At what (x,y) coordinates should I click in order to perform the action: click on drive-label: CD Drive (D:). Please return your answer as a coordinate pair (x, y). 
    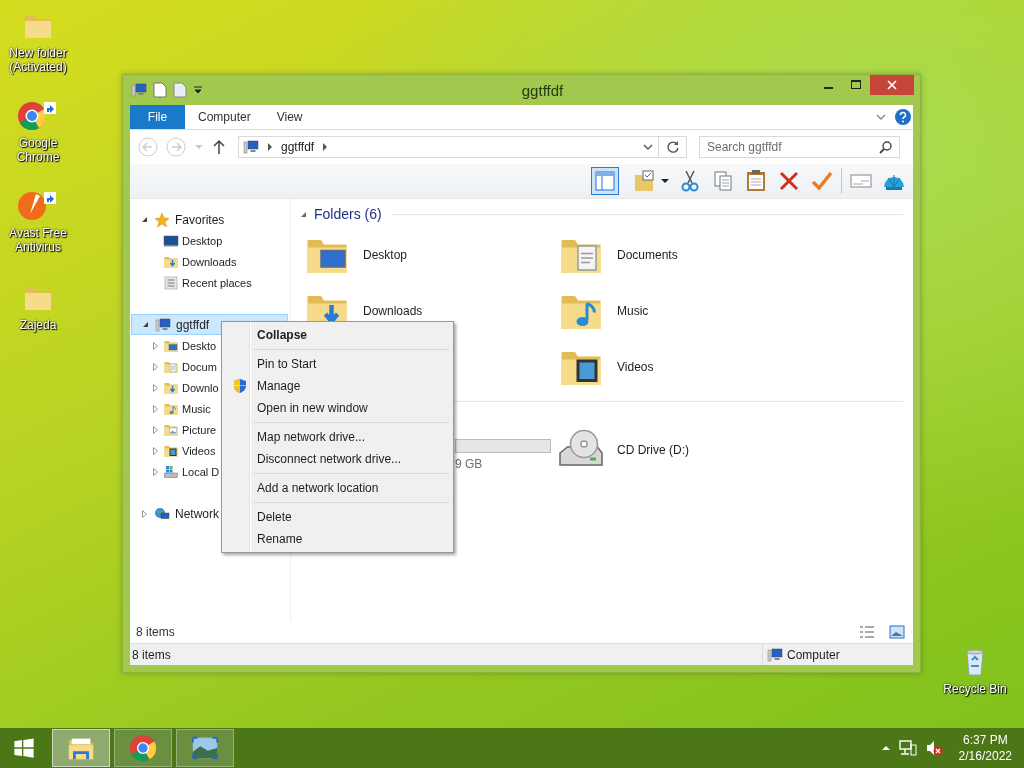
    Looking at the image, I should click on (653, 450).